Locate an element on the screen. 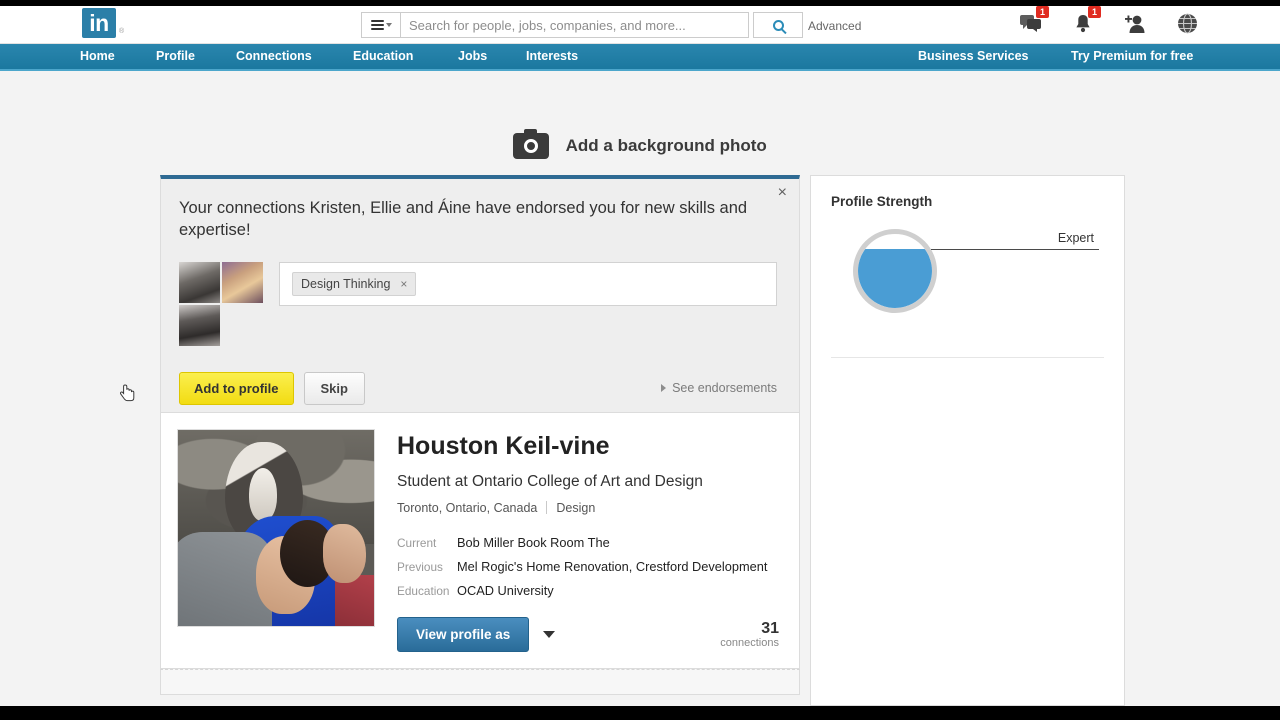 The image size is (1280, 720). see-endorsements-link: See endorsements is located at coordinates (719, 388).